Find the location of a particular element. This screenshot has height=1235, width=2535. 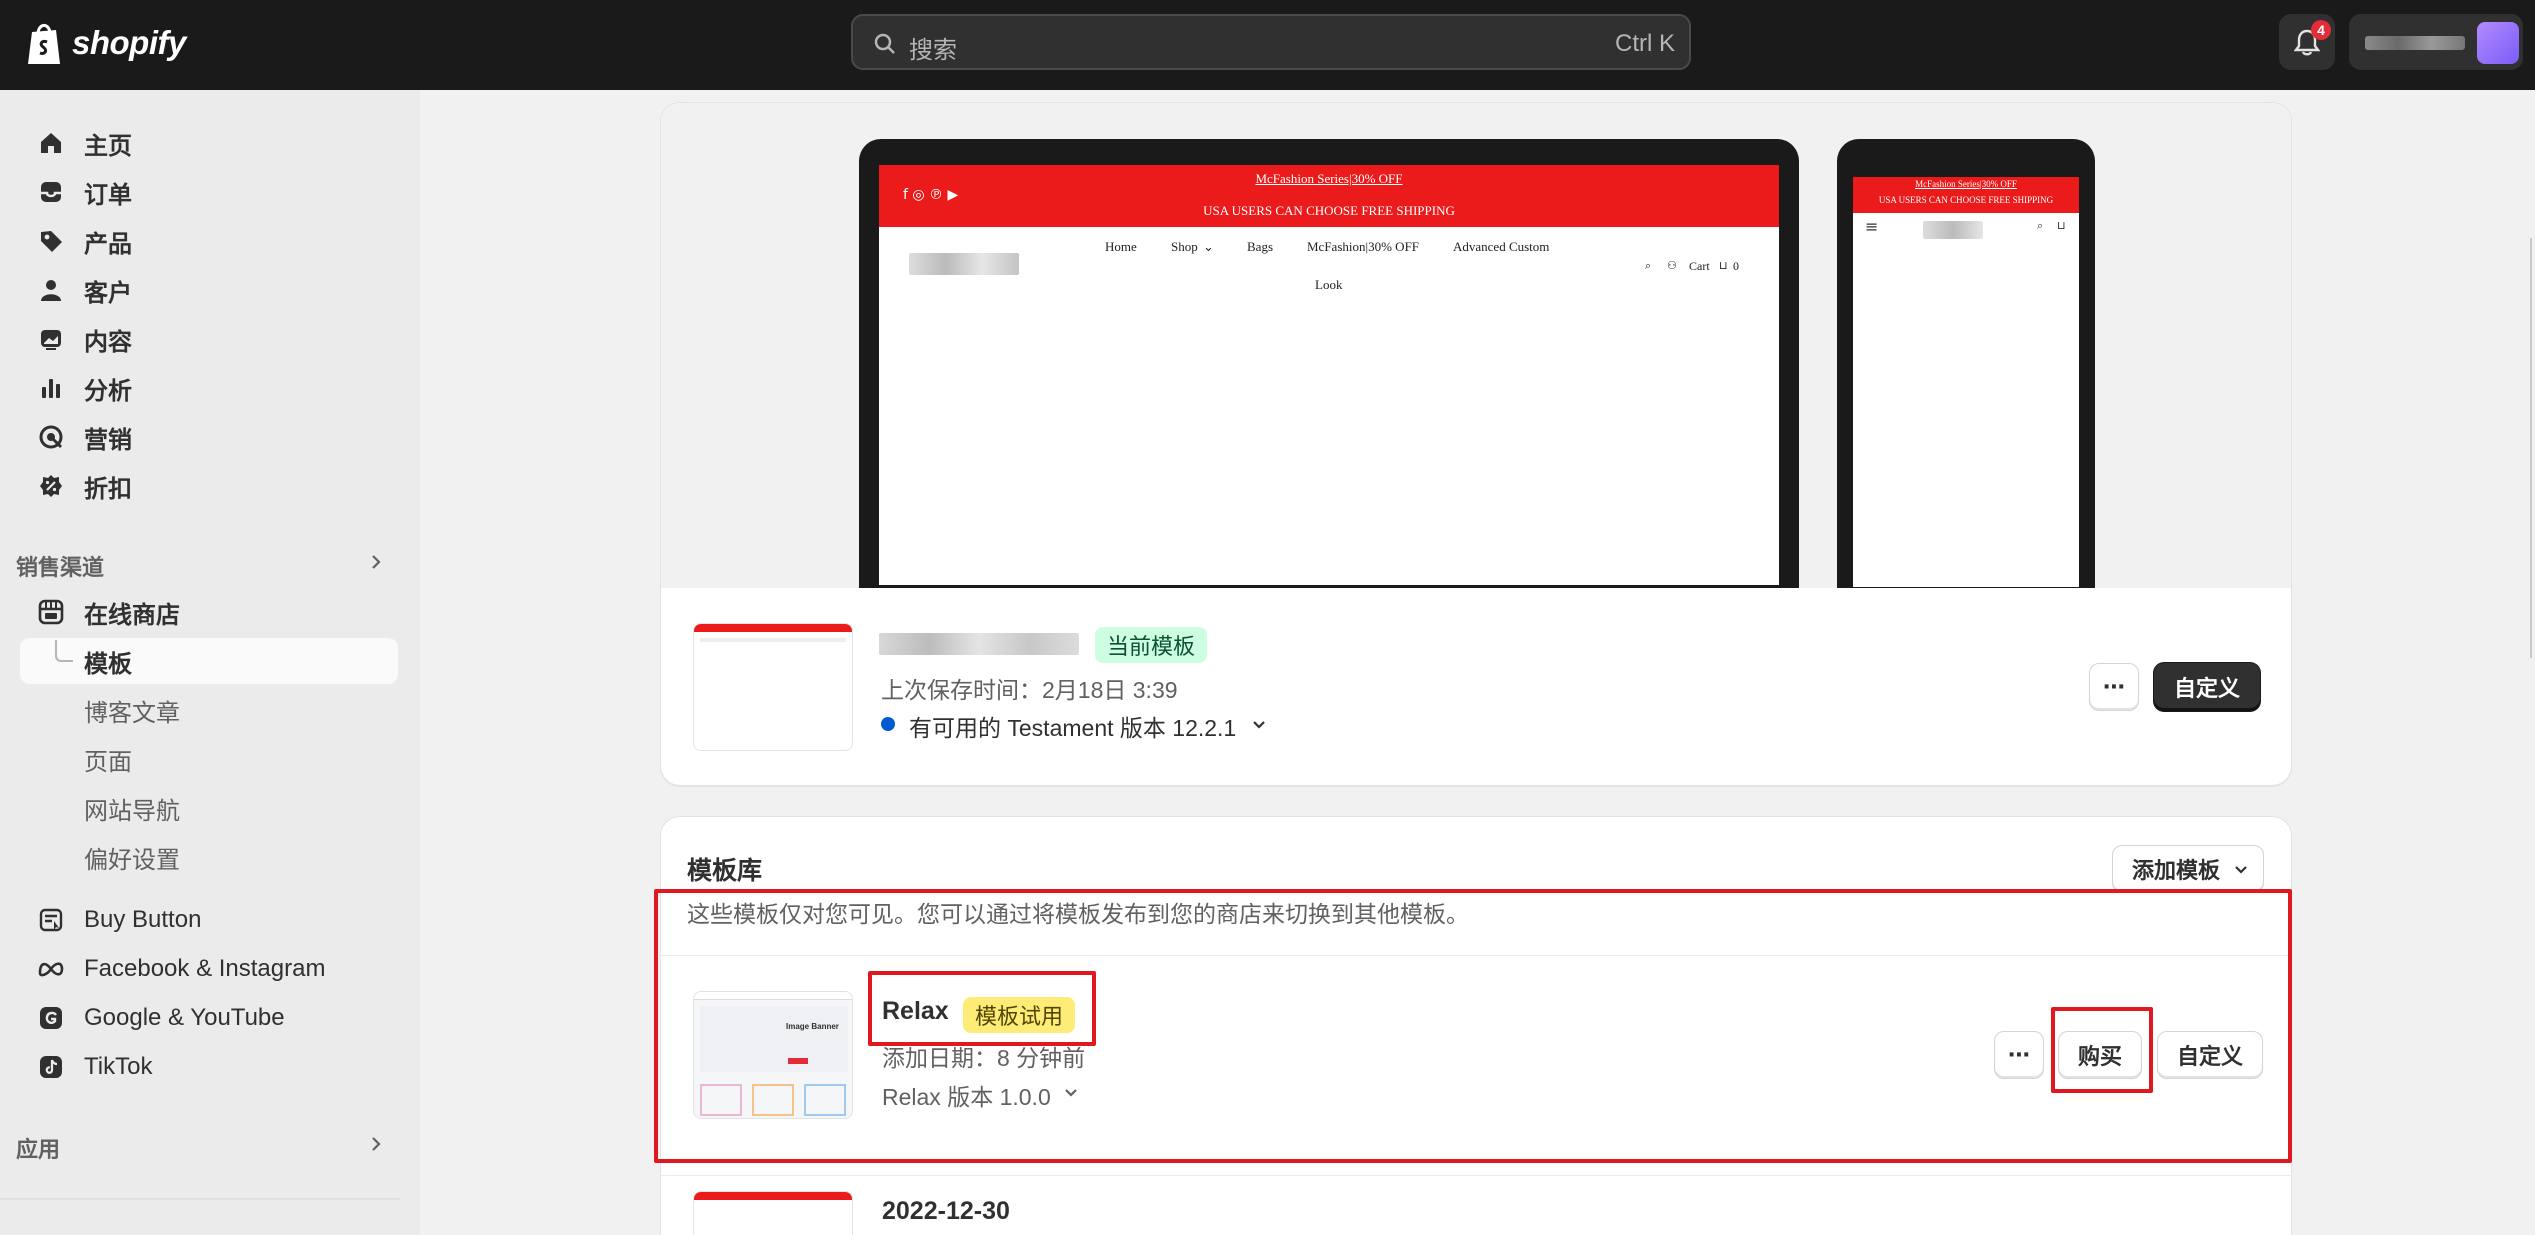

sidebar-subitem-label: 偏好设置 is located at coordinates (132, 860).